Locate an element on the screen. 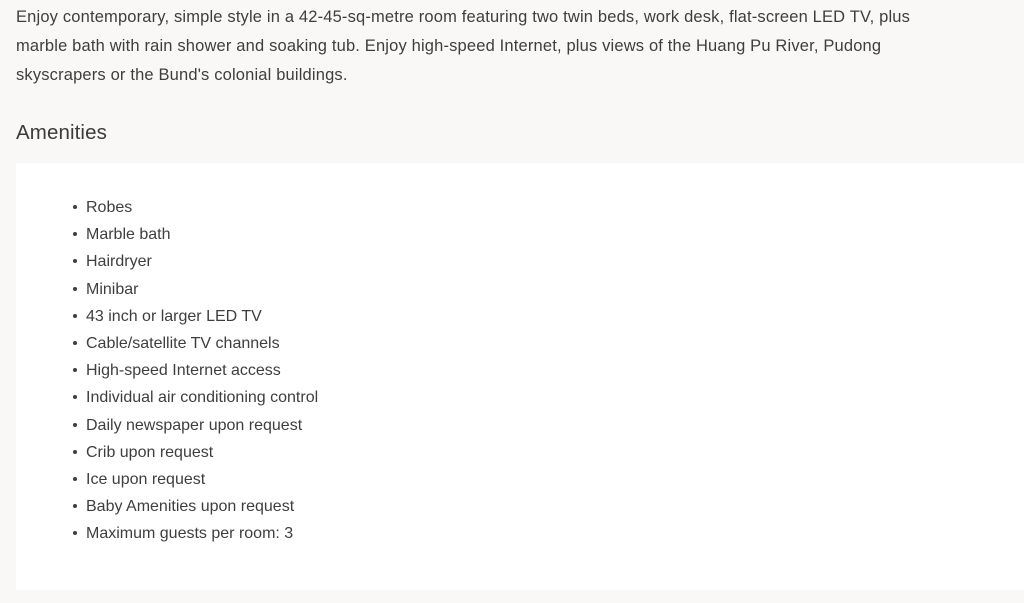  list-item-label: Ice upon request is located at coordinates (146, 480).